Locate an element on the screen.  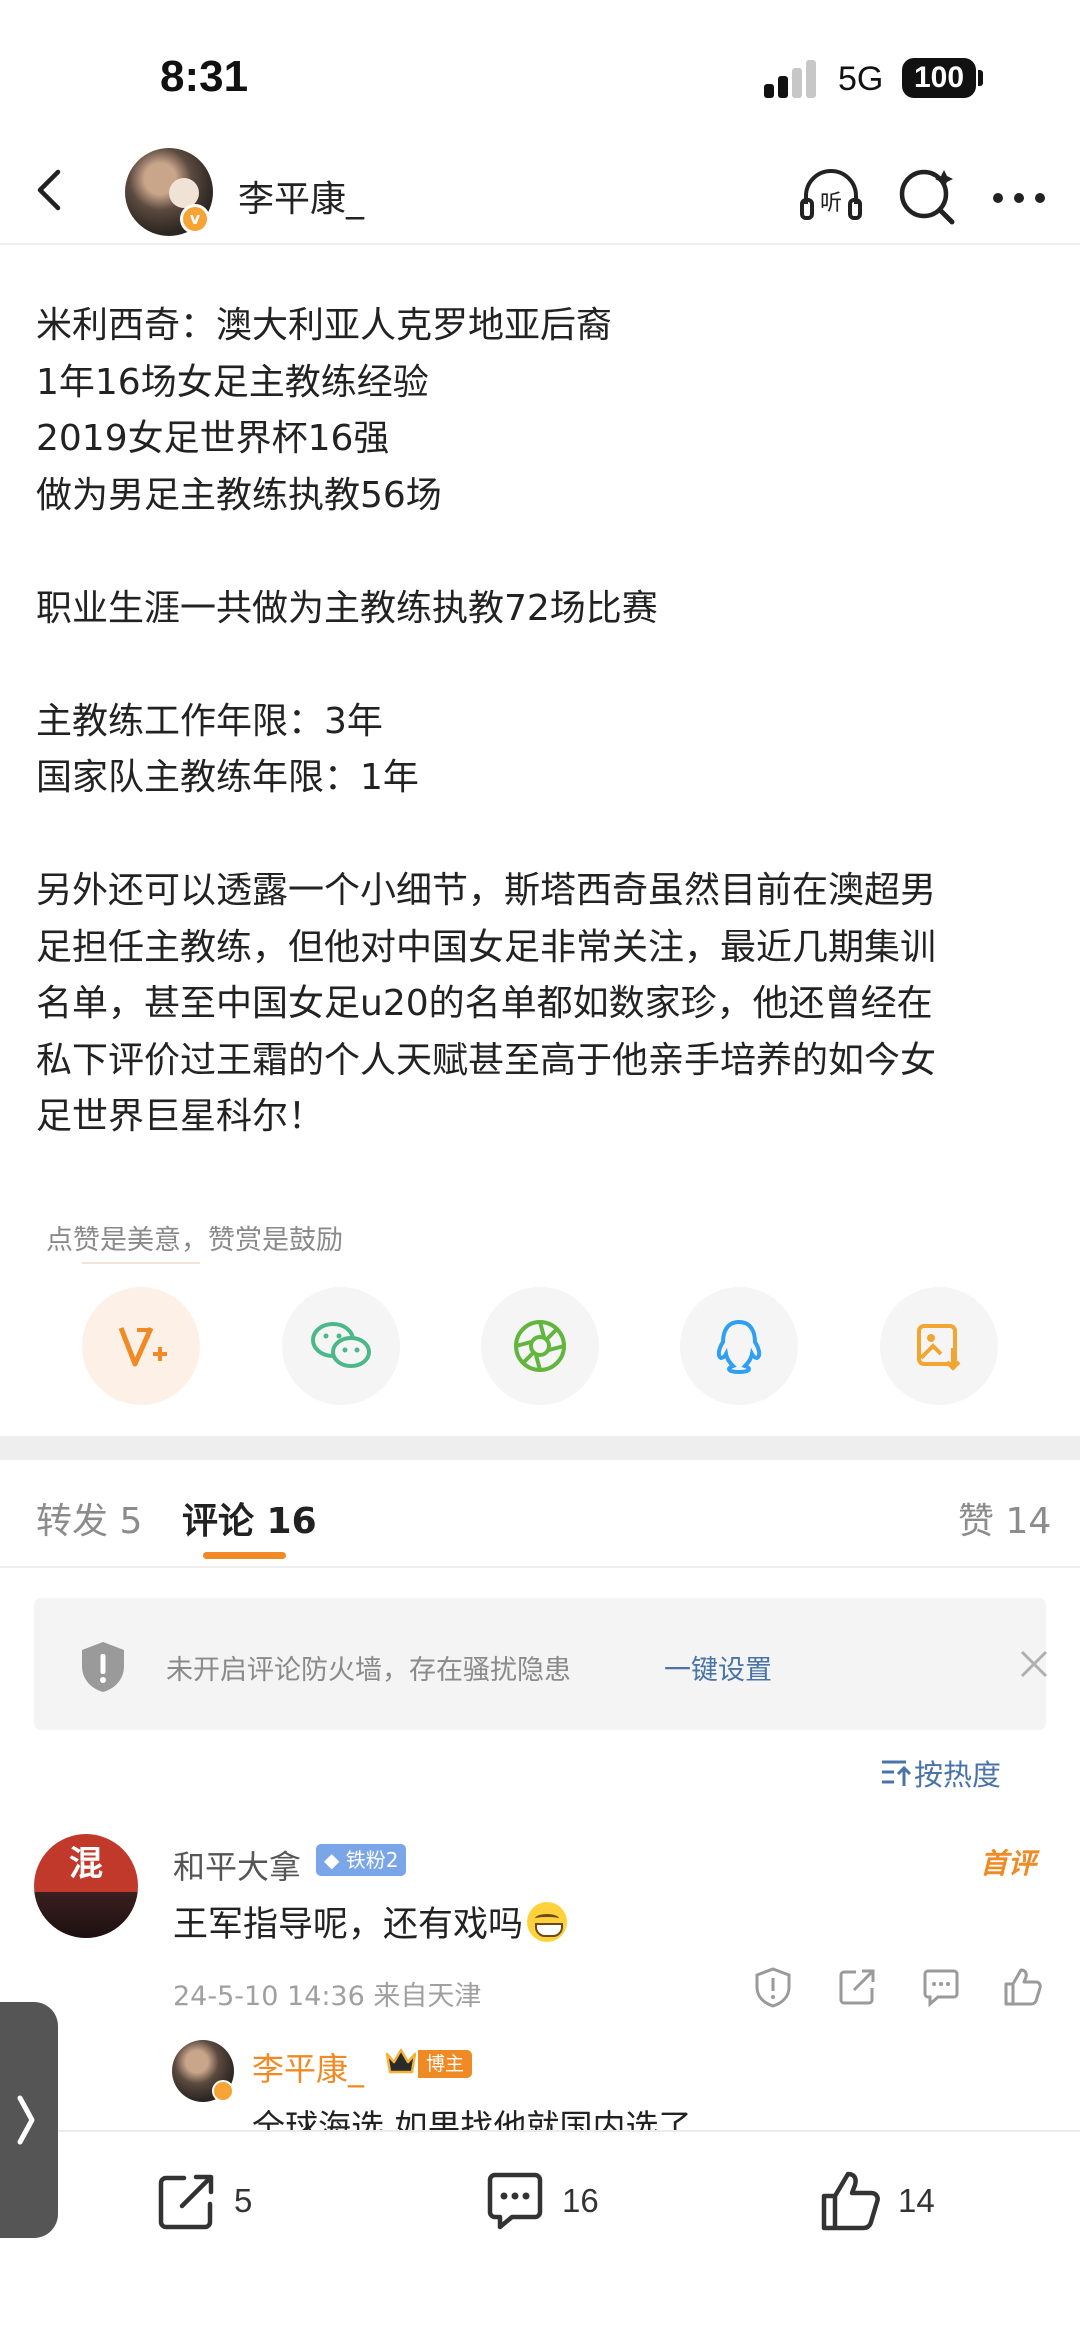
battery-tip is located at coordinates (980, 78).